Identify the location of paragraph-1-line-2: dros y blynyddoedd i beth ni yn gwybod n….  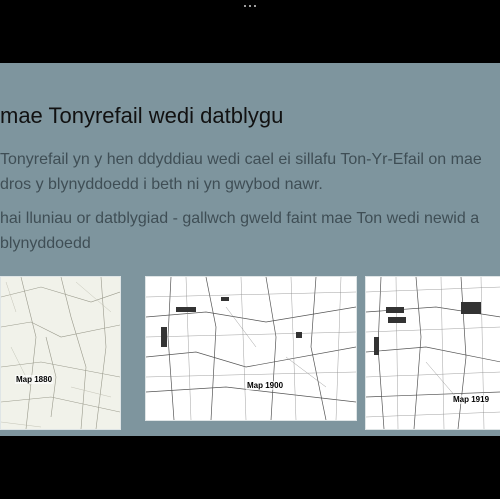
(161, 184).